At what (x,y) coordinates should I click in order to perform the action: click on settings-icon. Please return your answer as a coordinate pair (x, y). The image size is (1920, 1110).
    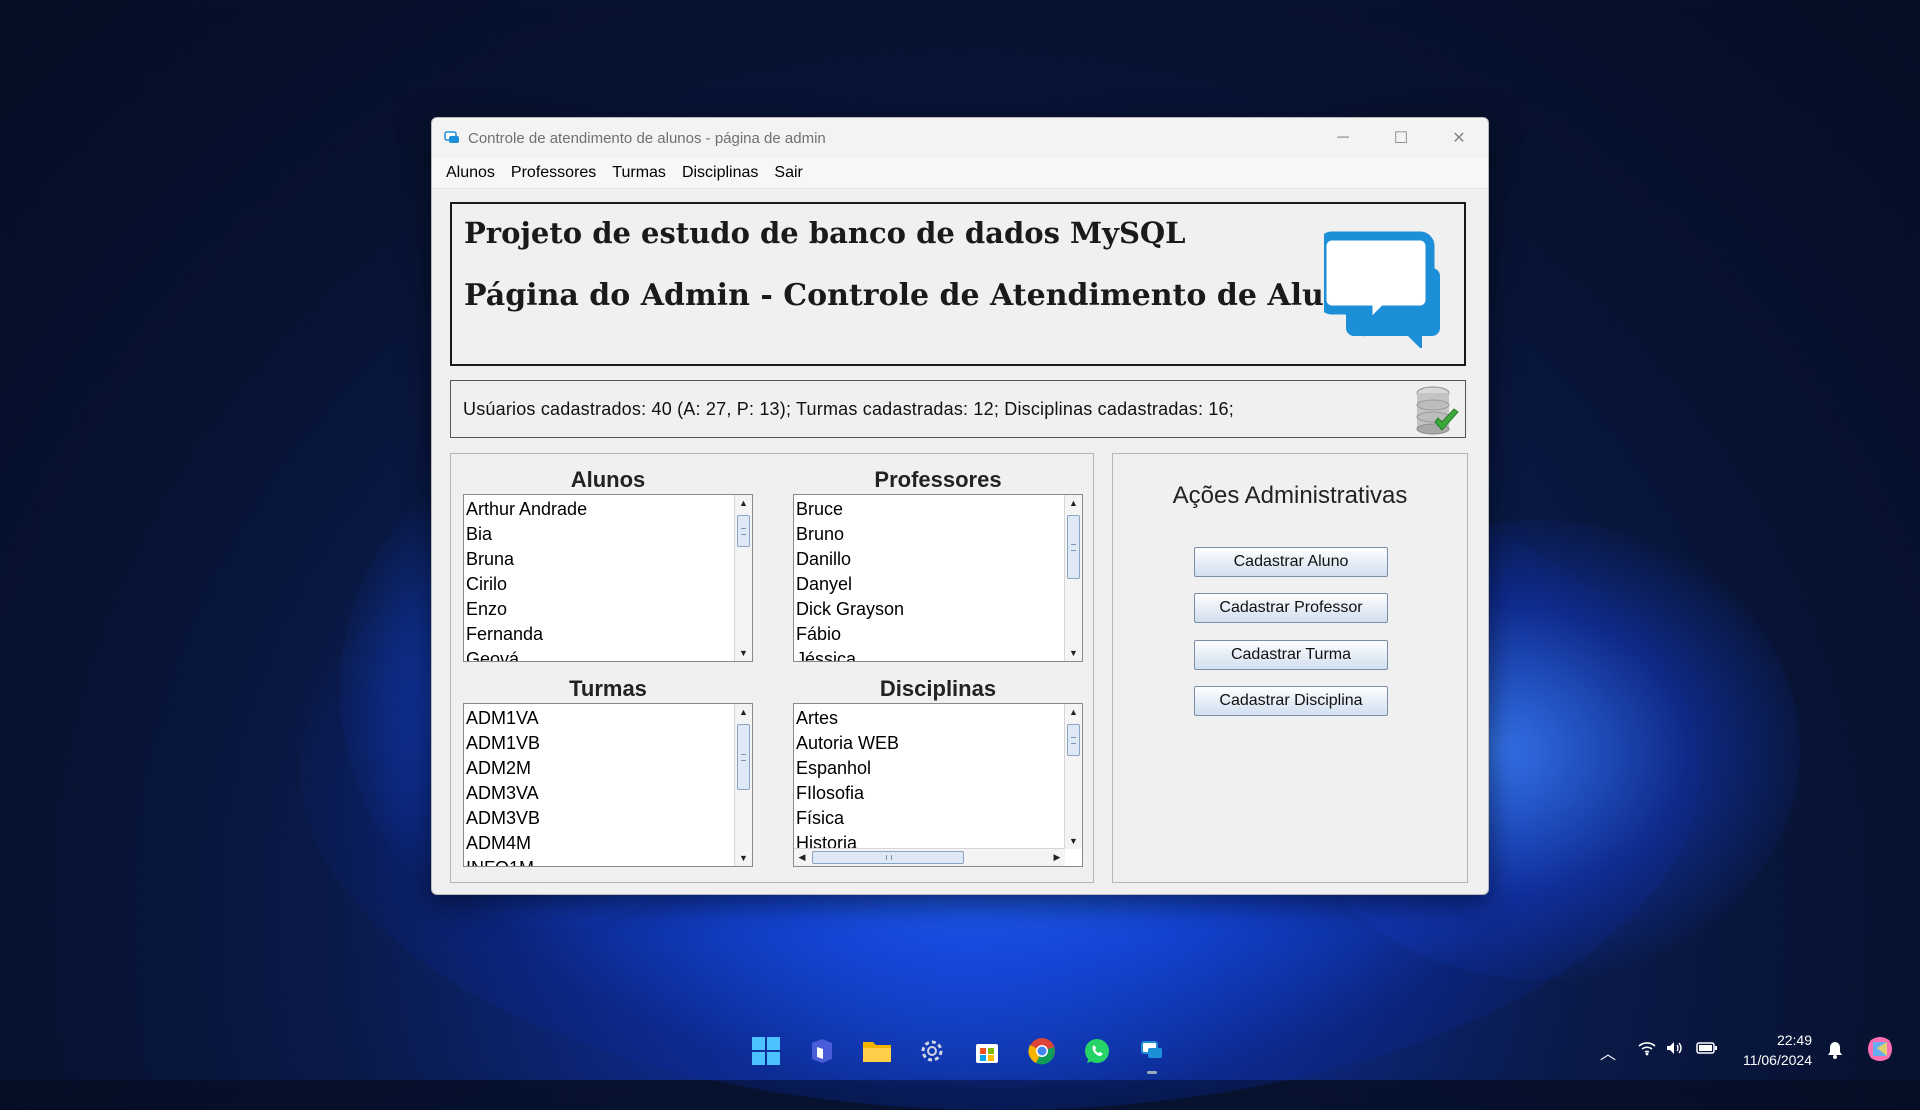
    Looking at the image, I should click on (932, 1051).